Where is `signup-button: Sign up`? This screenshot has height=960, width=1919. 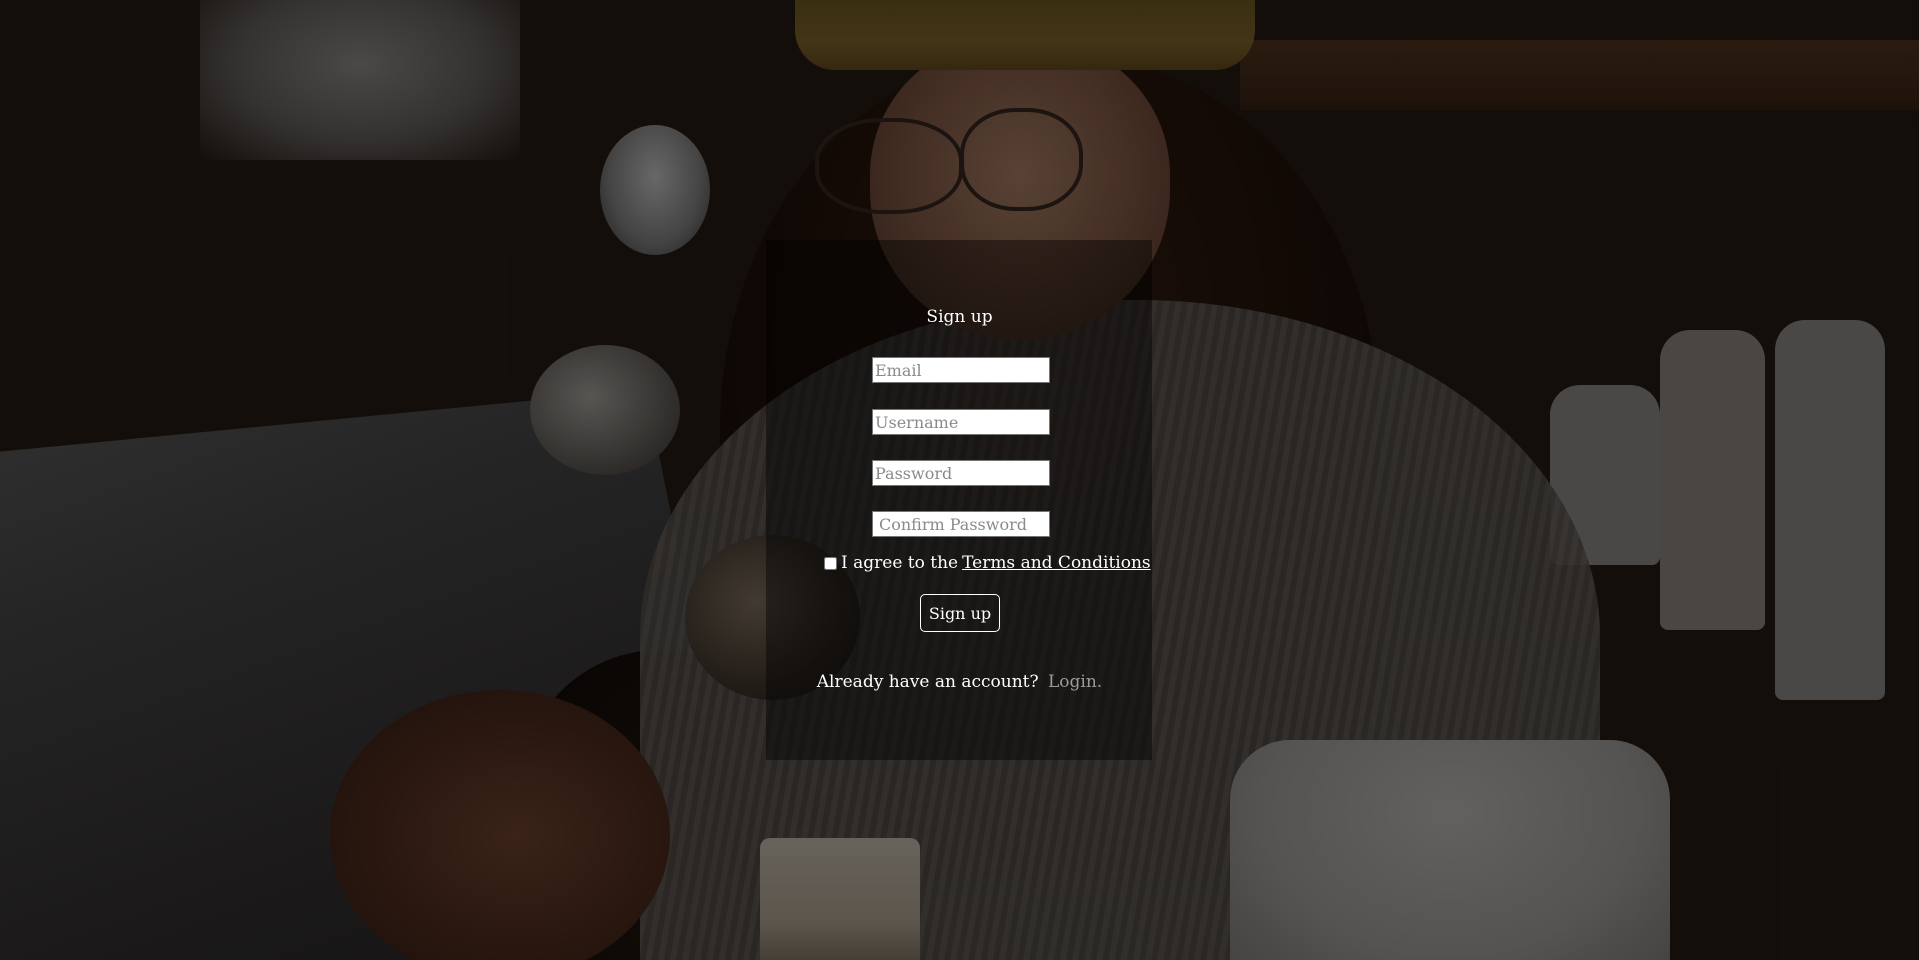 signup-button: Sign up is located at coordinates (960, 613).